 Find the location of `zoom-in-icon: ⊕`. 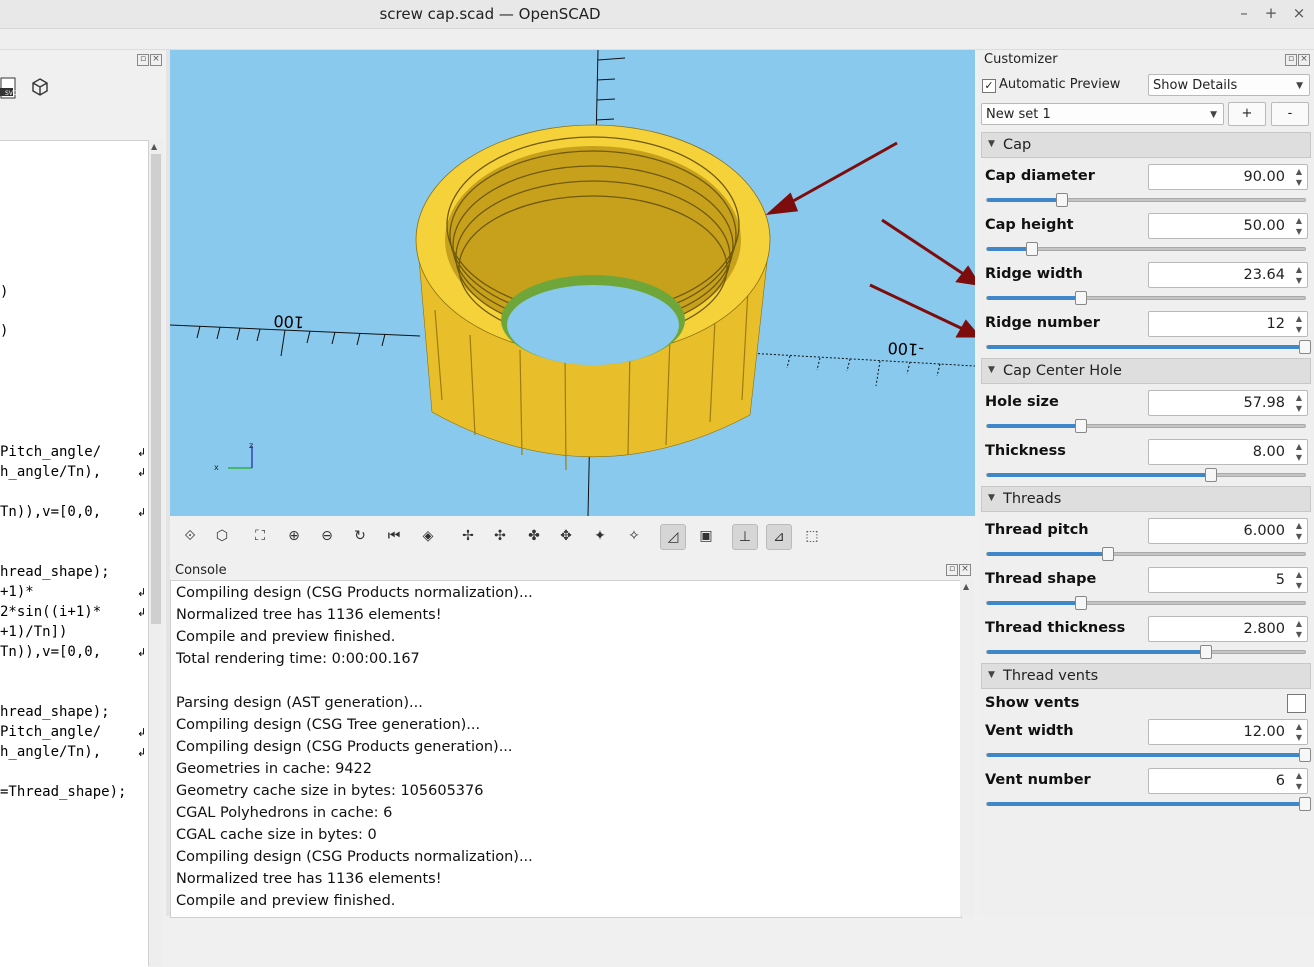

zoom-in-icon: ⊕ is located at coordinates (294, 536).